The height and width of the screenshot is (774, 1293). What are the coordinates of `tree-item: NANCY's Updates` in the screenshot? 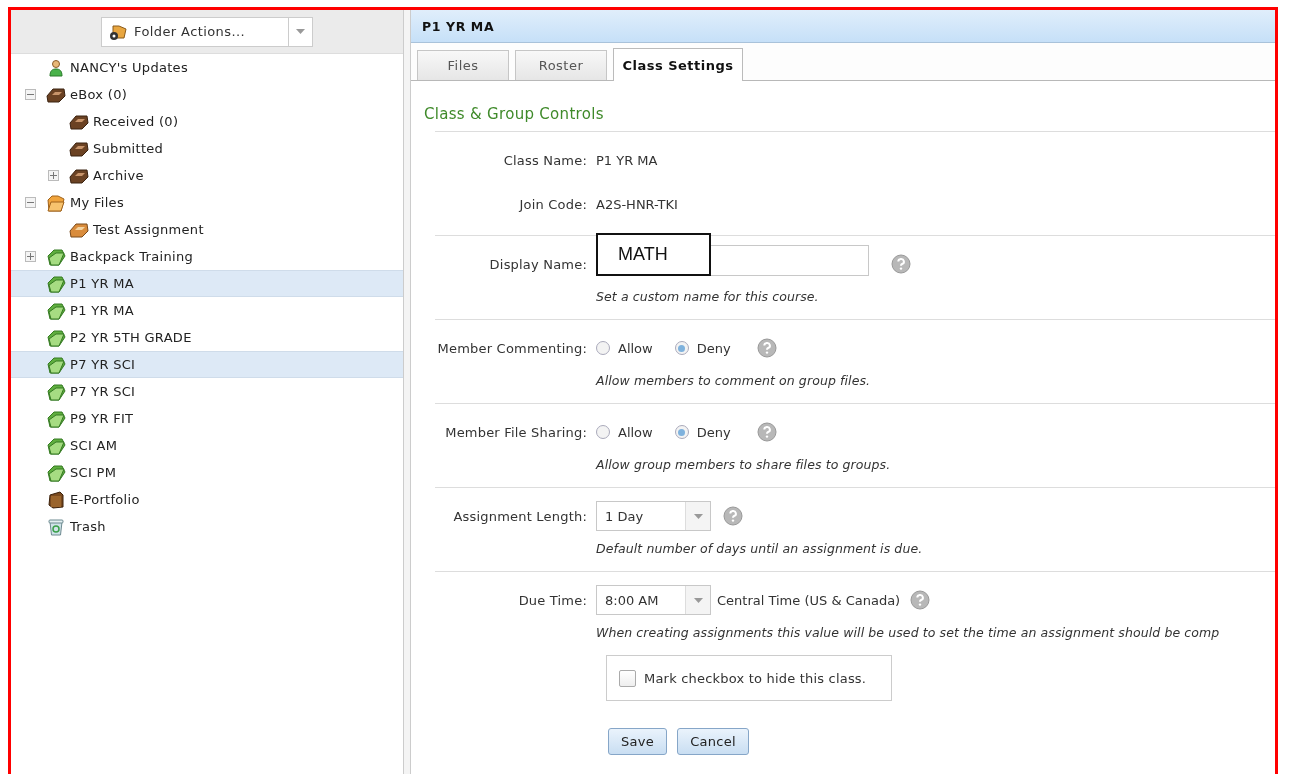 It's located at (207, 67).